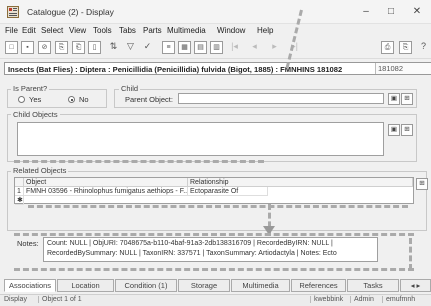 The width and height of the screenshot is (431, 306). Describe the element at coordinates (200, 139) in the screenshot. I see `child-objects-list` at that location.